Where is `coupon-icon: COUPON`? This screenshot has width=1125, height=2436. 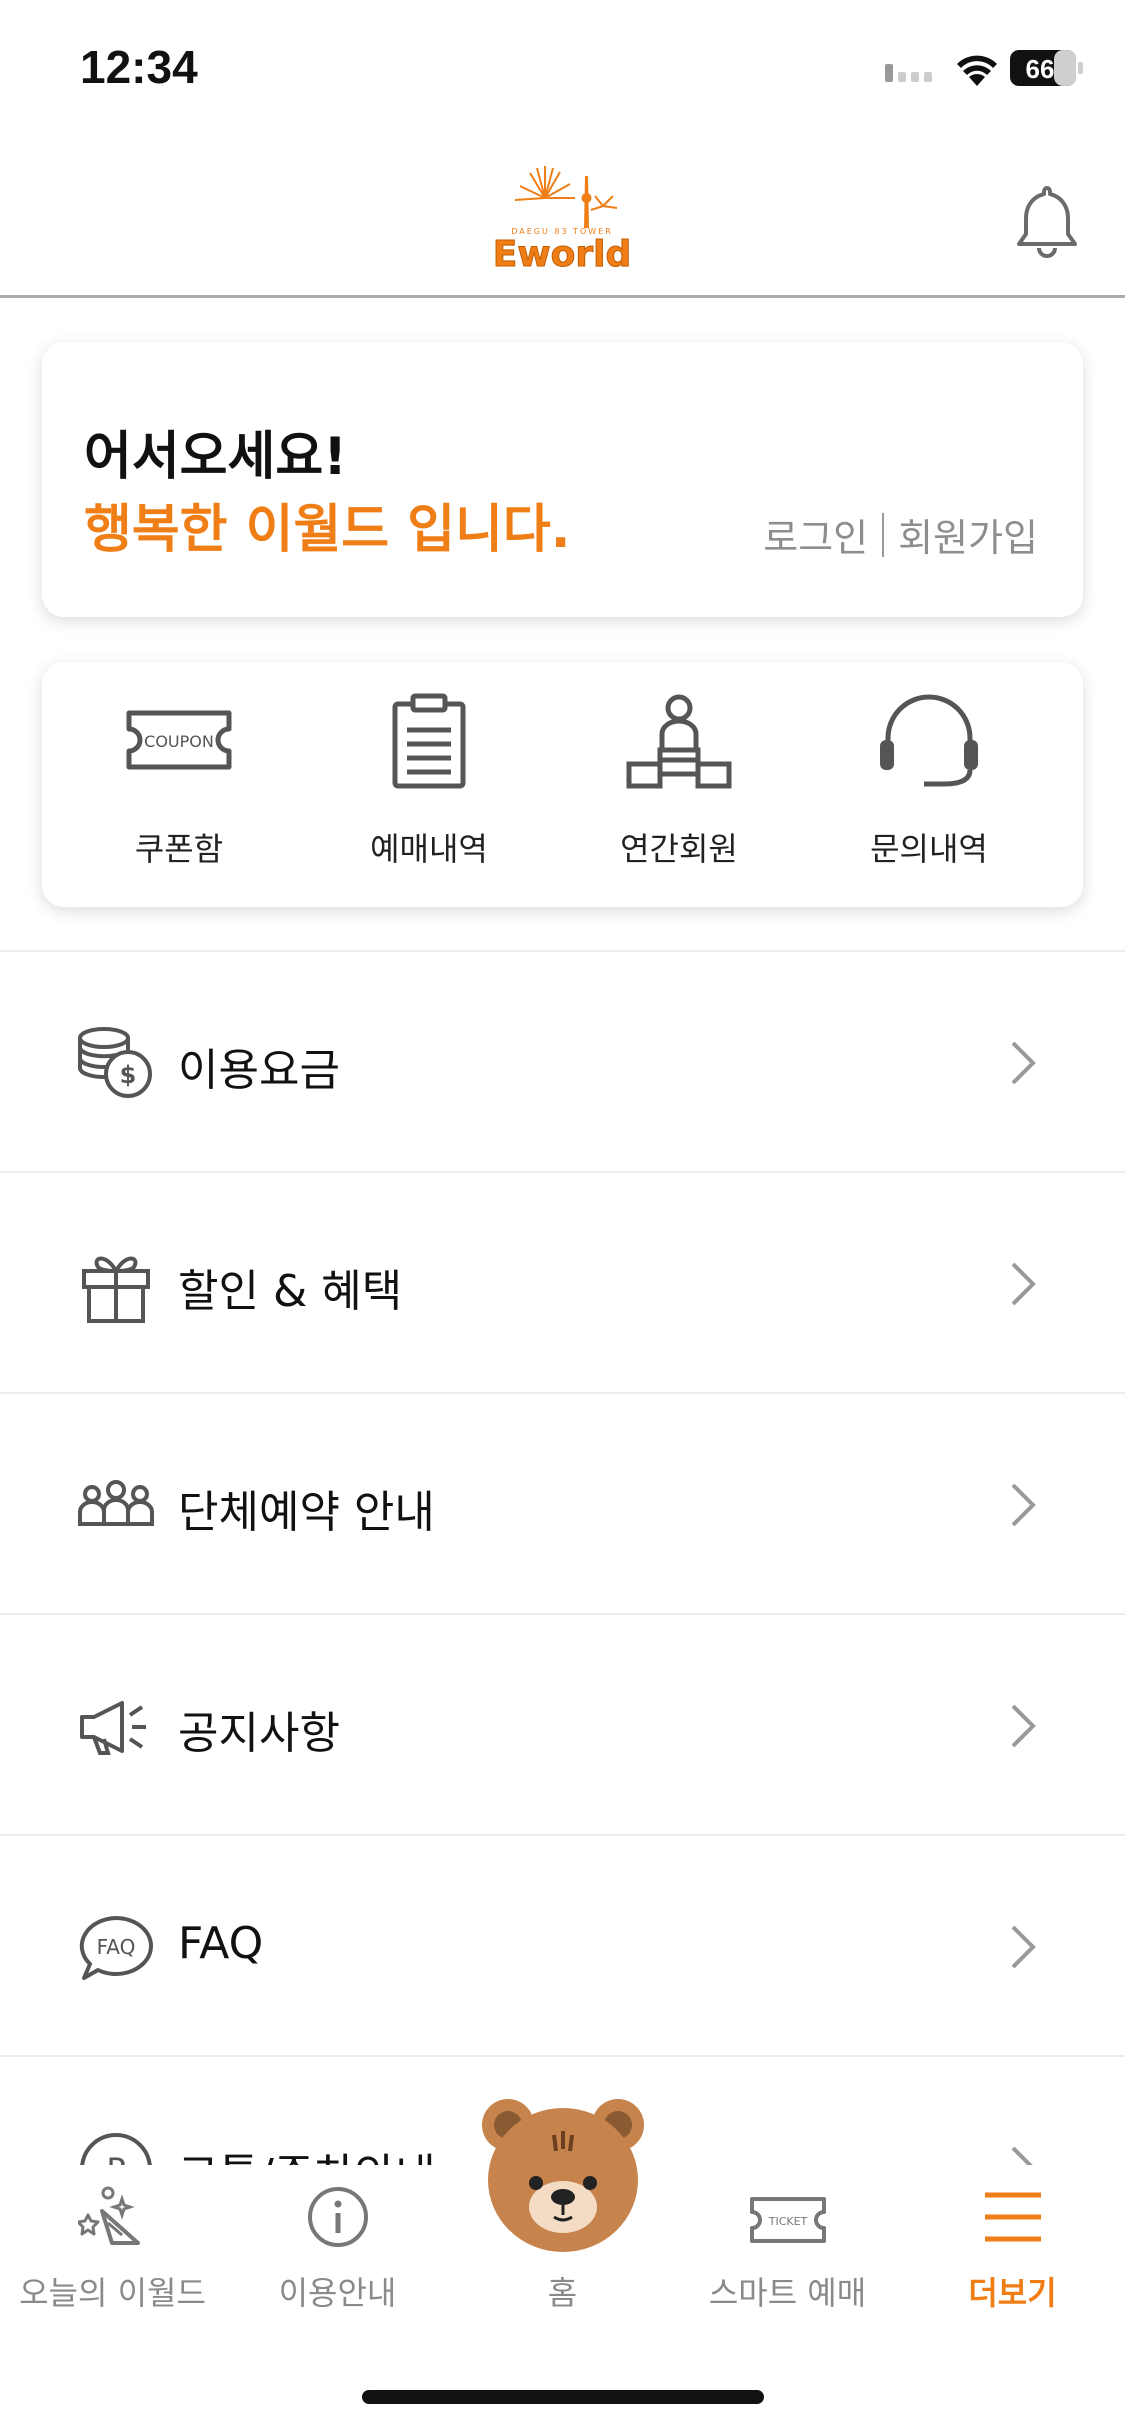 coupon-icon: COUPON is located at coordinates (179, 740).